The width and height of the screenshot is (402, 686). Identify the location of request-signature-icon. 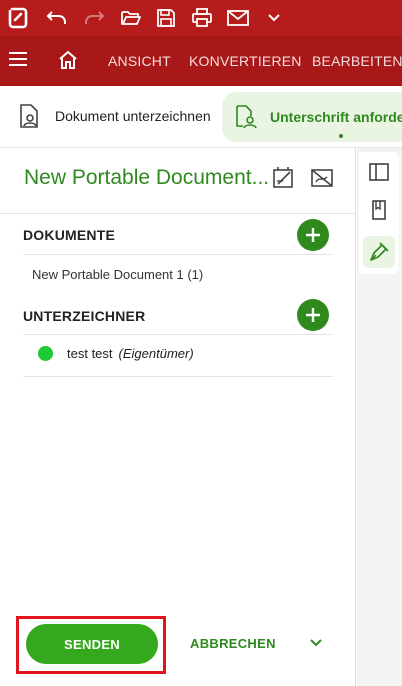
(246, 117).